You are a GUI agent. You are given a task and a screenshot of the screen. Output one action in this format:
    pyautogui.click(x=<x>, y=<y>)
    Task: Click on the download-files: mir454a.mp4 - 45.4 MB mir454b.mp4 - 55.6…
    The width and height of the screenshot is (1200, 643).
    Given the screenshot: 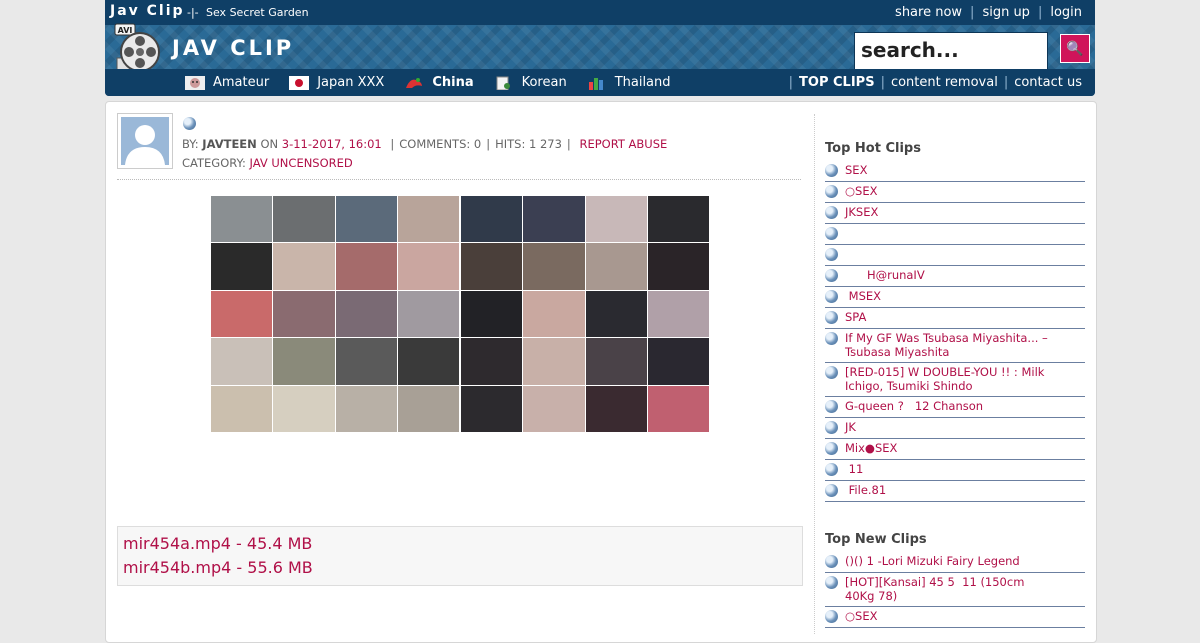 What is the action you would take?
    pyautogui.click(x=460, y=556)
    